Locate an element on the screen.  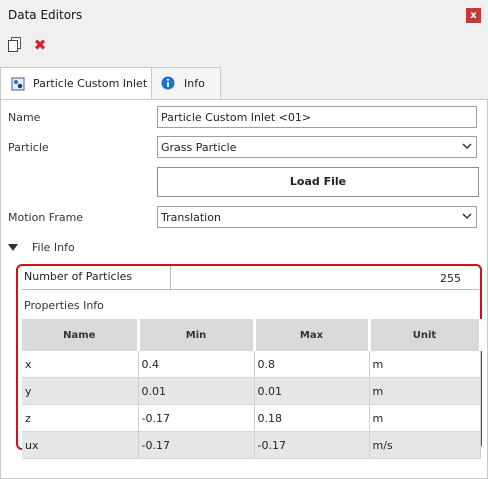
table-row: x 0.4 0.8 m is located at coordinates (251, 364).